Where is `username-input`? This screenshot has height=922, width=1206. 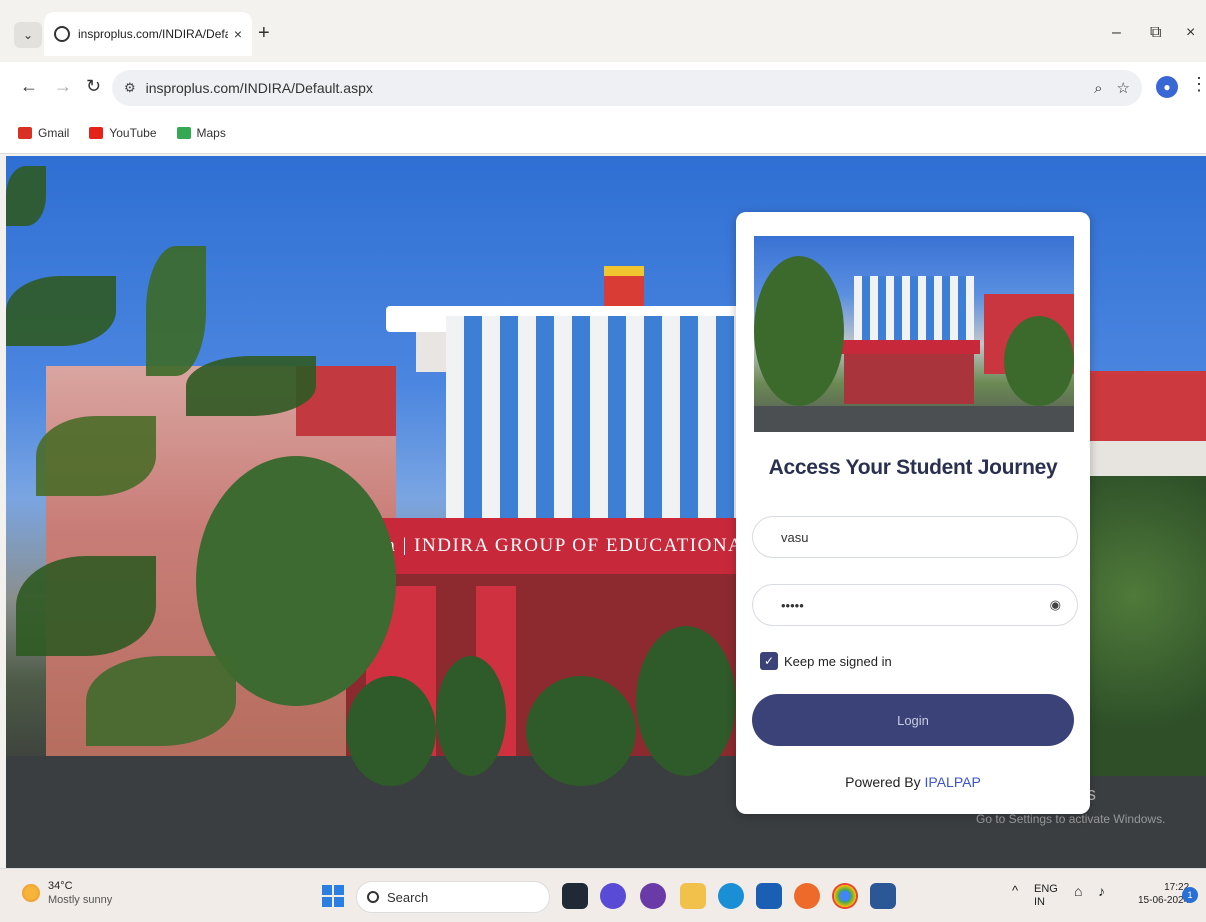
username-input is located at coordinates (921, 537).